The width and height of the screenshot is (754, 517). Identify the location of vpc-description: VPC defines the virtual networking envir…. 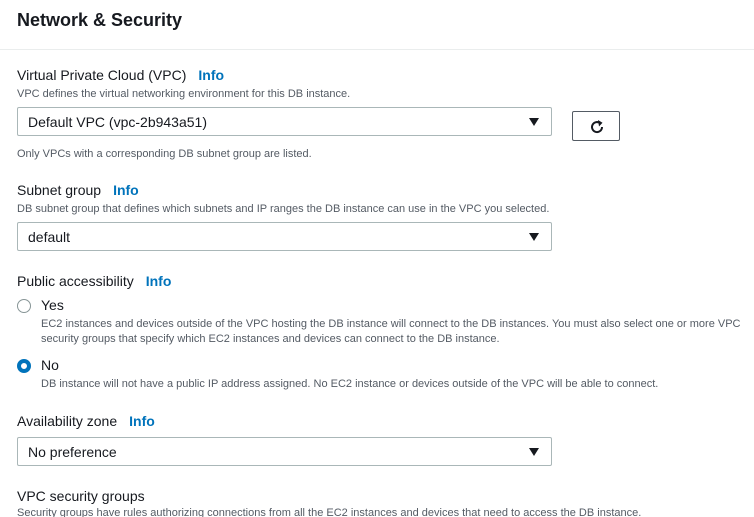
(184, 94).